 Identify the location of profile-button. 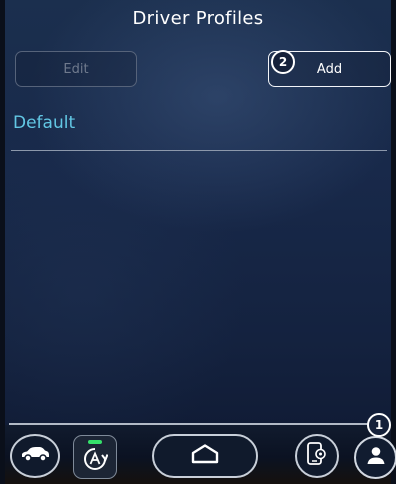
(375, 457).